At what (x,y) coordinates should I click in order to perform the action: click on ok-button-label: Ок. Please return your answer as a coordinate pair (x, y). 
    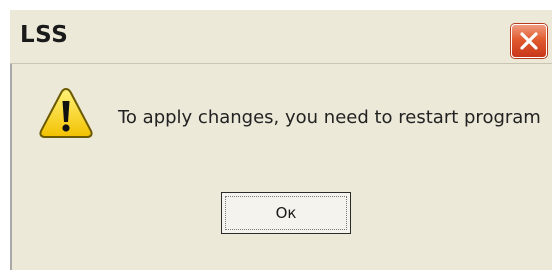
    Looking at the image, I should click on (286, 213).